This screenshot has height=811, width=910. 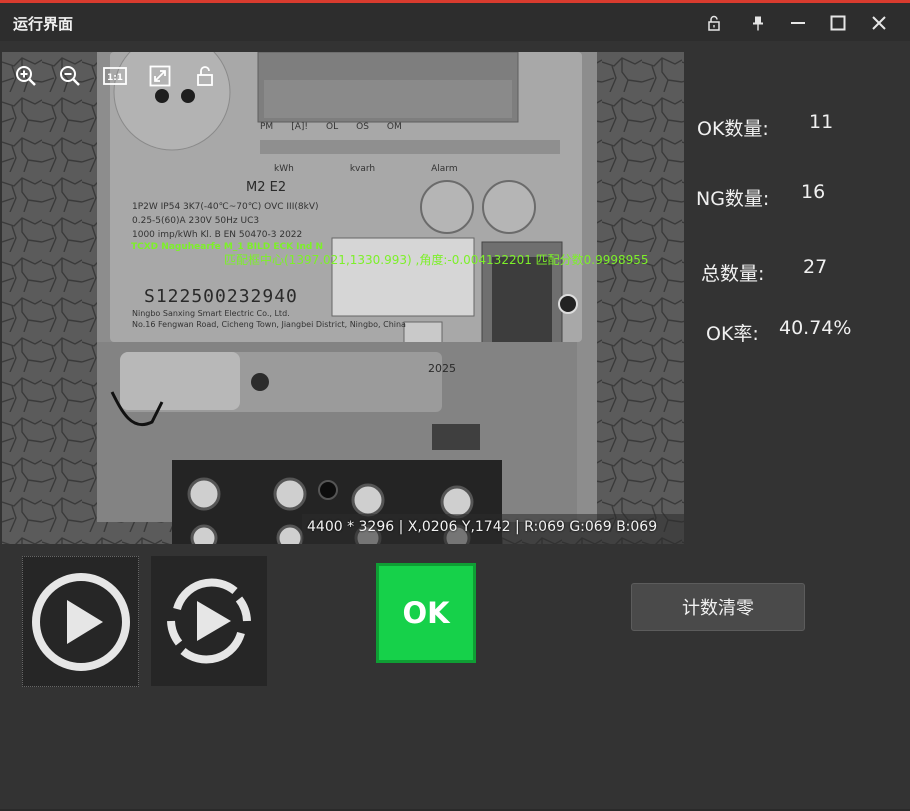 I want to click on maximize-icon, so click(x=838, y=23).